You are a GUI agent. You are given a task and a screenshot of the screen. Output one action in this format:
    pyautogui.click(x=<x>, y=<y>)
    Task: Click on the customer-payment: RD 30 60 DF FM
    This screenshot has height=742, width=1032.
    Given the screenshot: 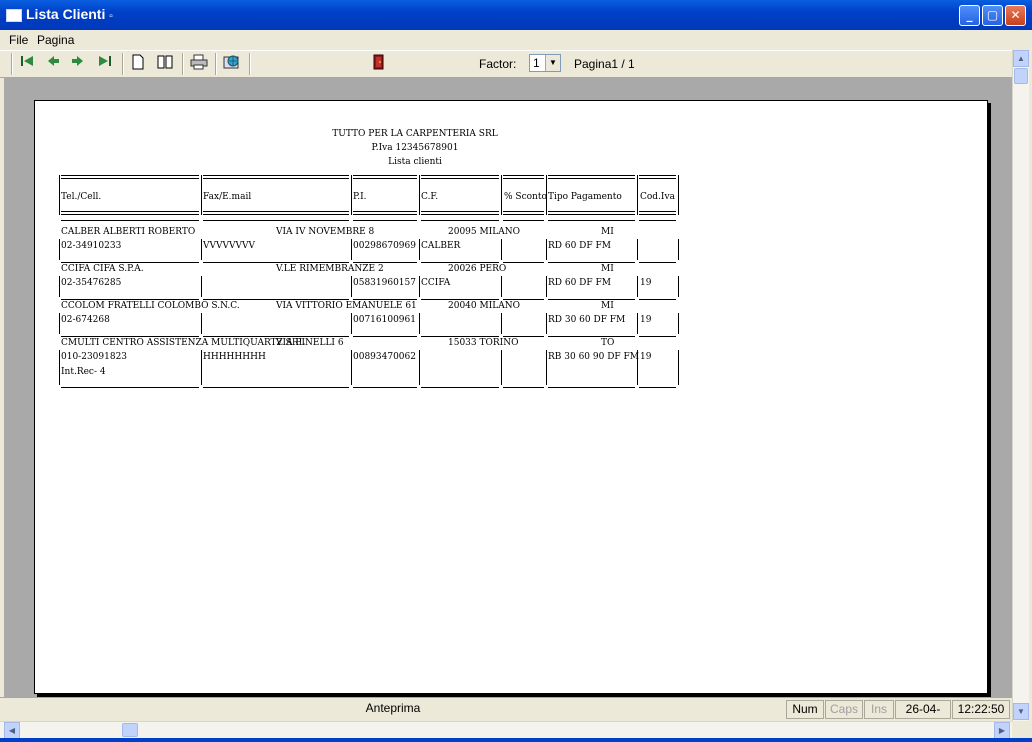 What is the action you would take?
    pyautogui.click(x=587, y=320)
    